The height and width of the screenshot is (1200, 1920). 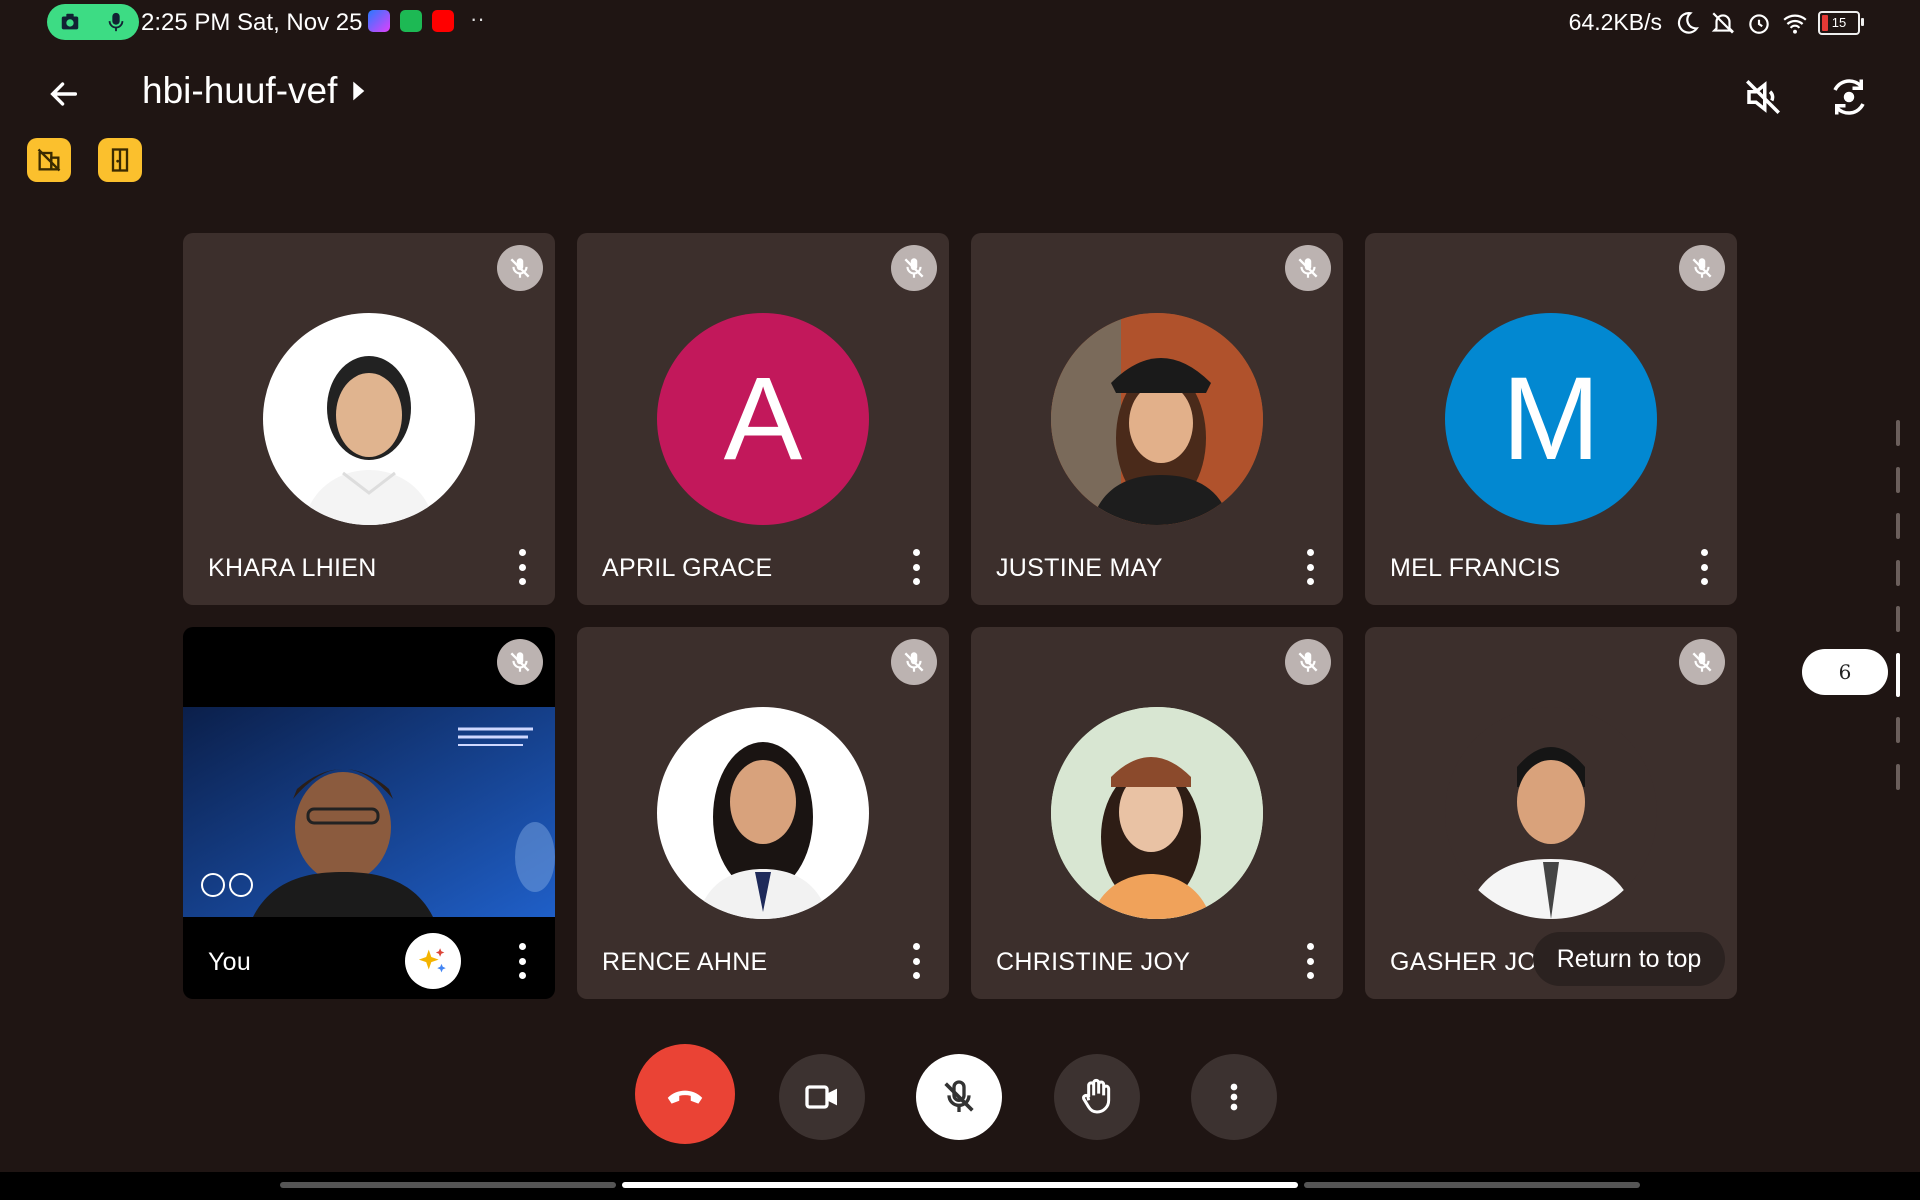 I want to click on video-camera-icon, so click(x=821, y=1097).